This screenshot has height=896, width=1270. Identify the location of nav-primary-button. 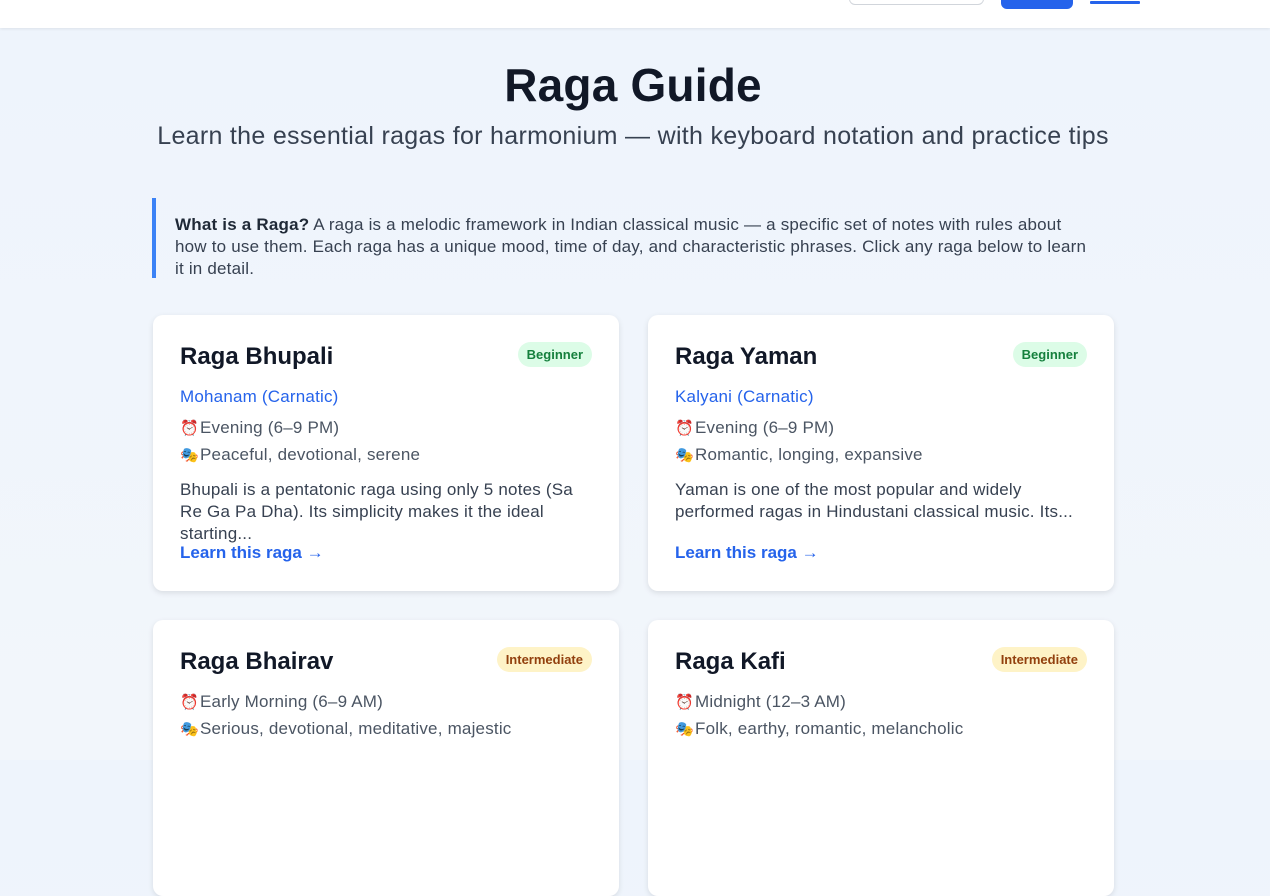
(1037, 4).